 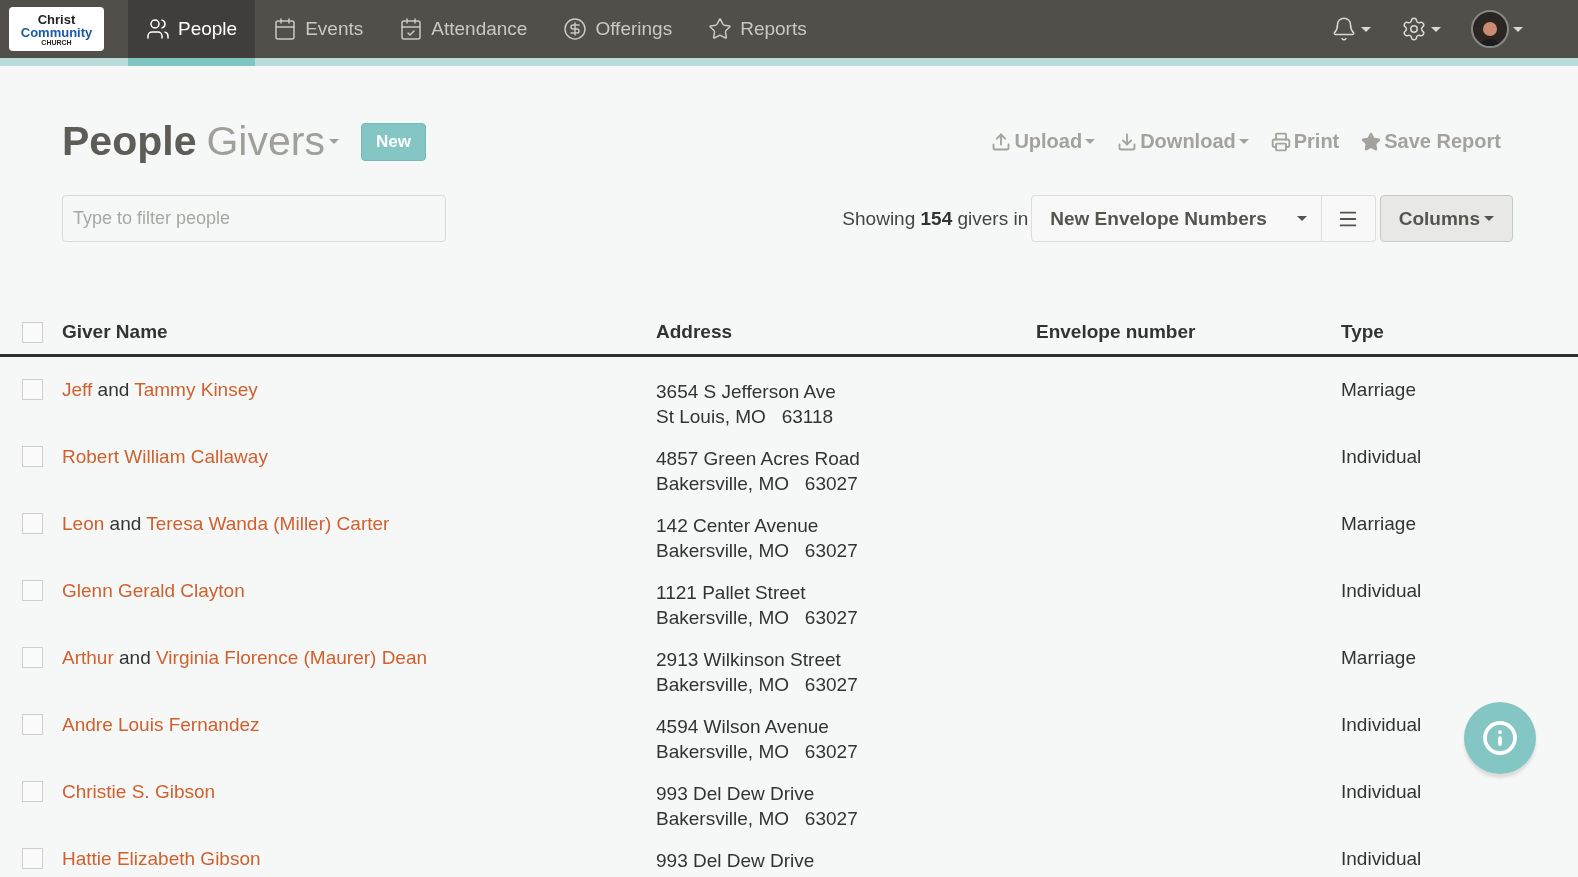 What do you see at coordinates (285, 29) in the screenshot?
I see `calendar-icon` at bounding box center [285, 29].